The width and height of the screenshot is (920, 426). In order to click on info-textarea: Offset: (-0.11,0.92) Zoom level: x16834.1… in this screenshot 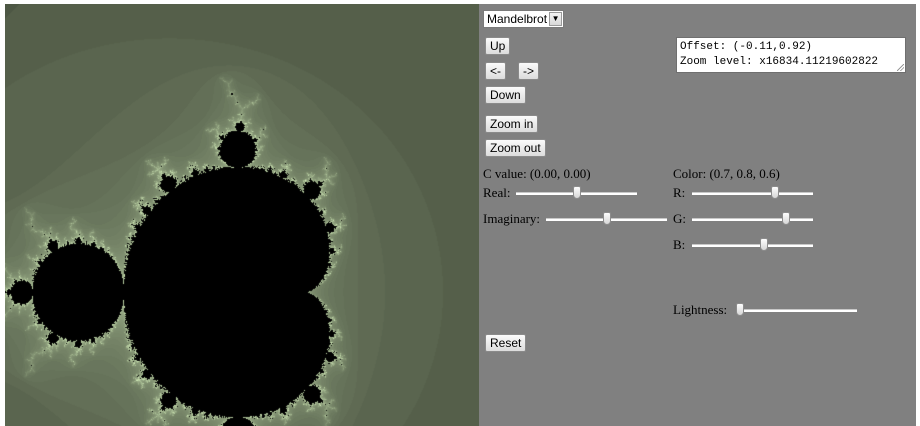, I will do `click(791, 55)`.